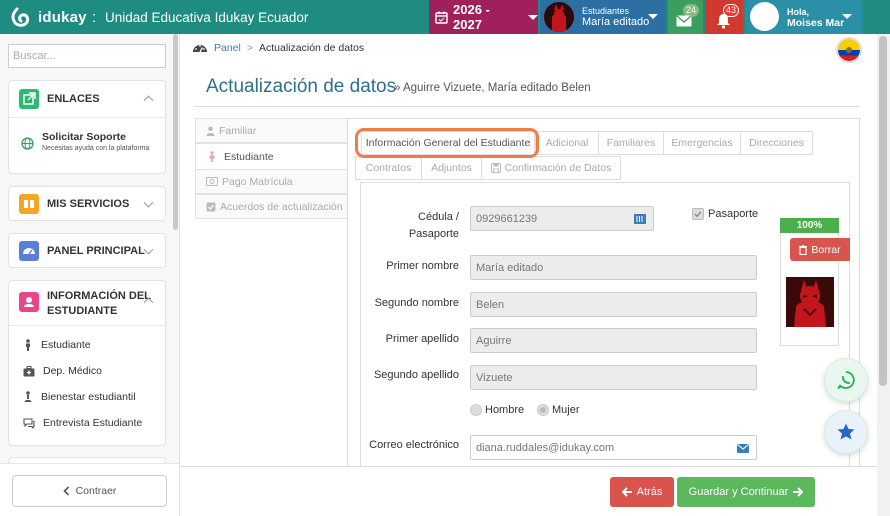  Describe the element at coordinates (148, 100) in the screenshot. I see `chevron-up-icon` at that location.